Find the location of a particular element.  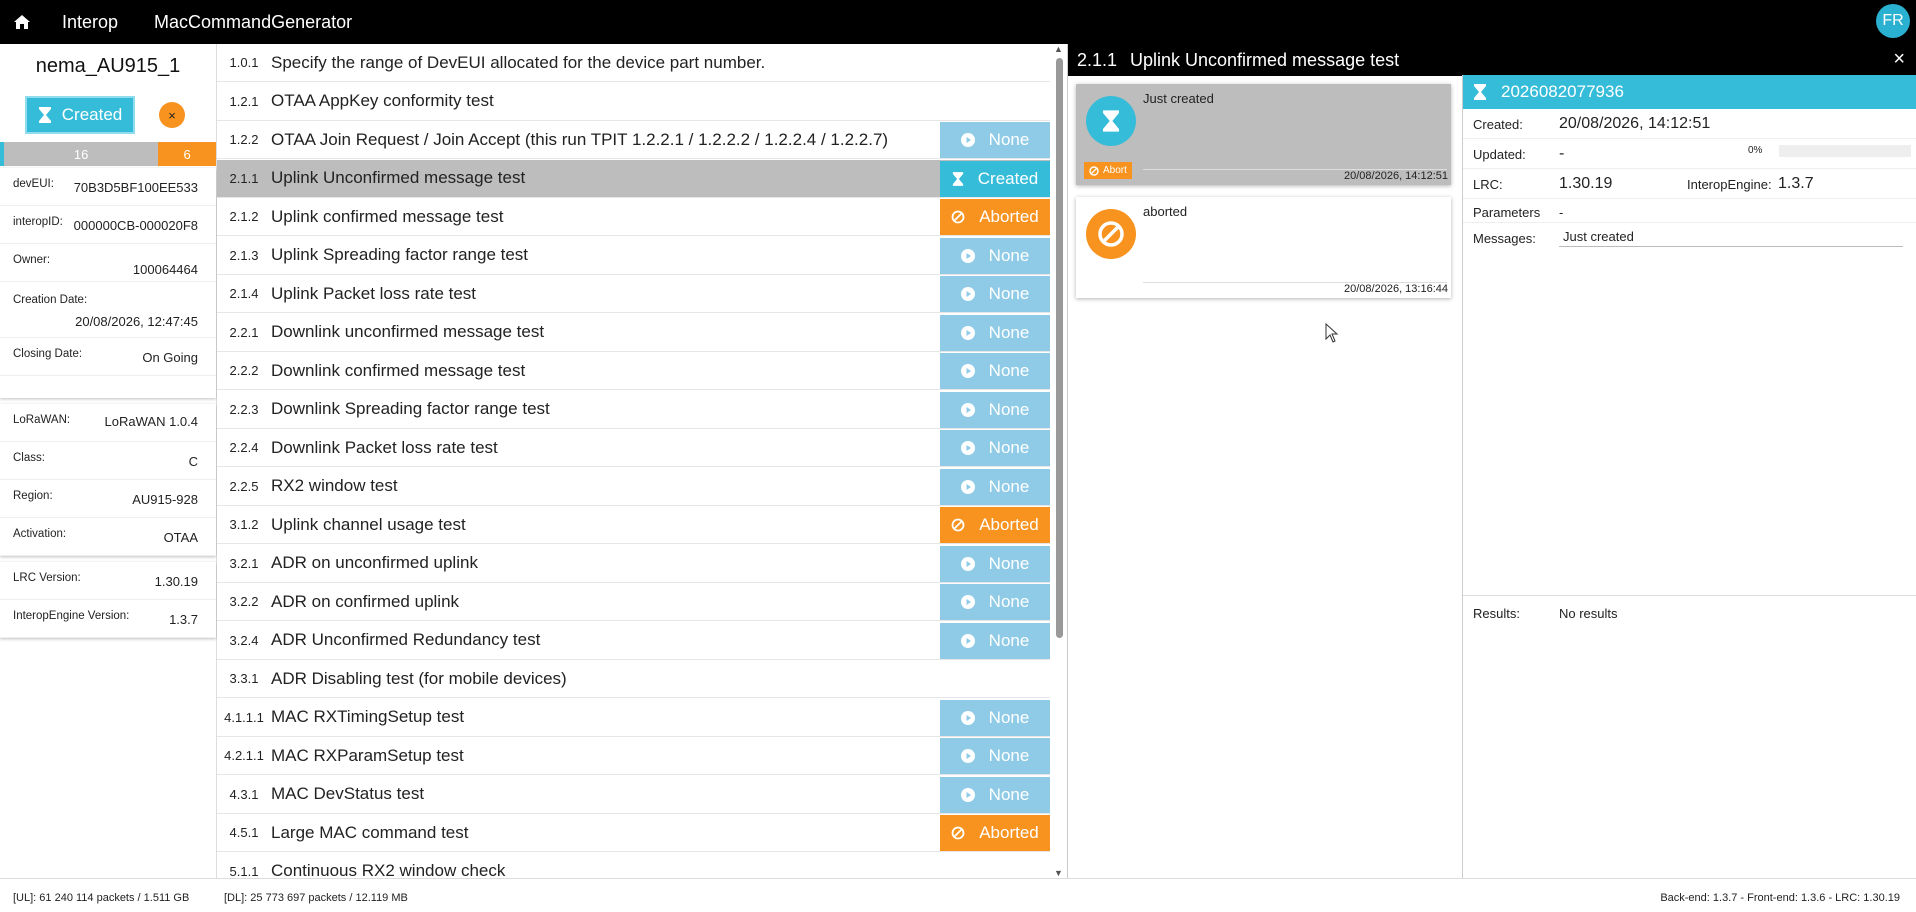

run-label: InteropEngine: is located at coordinates (1729, 184).